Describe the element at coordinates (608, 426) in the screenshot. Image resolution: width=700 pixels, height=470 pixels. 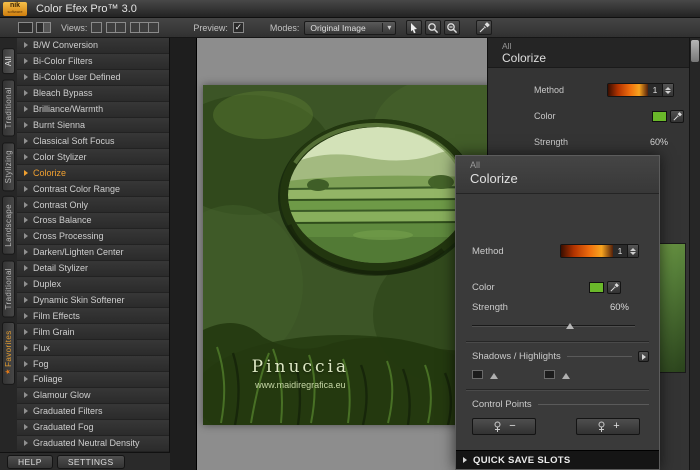
I see `add-control-point-button: +` at that location.